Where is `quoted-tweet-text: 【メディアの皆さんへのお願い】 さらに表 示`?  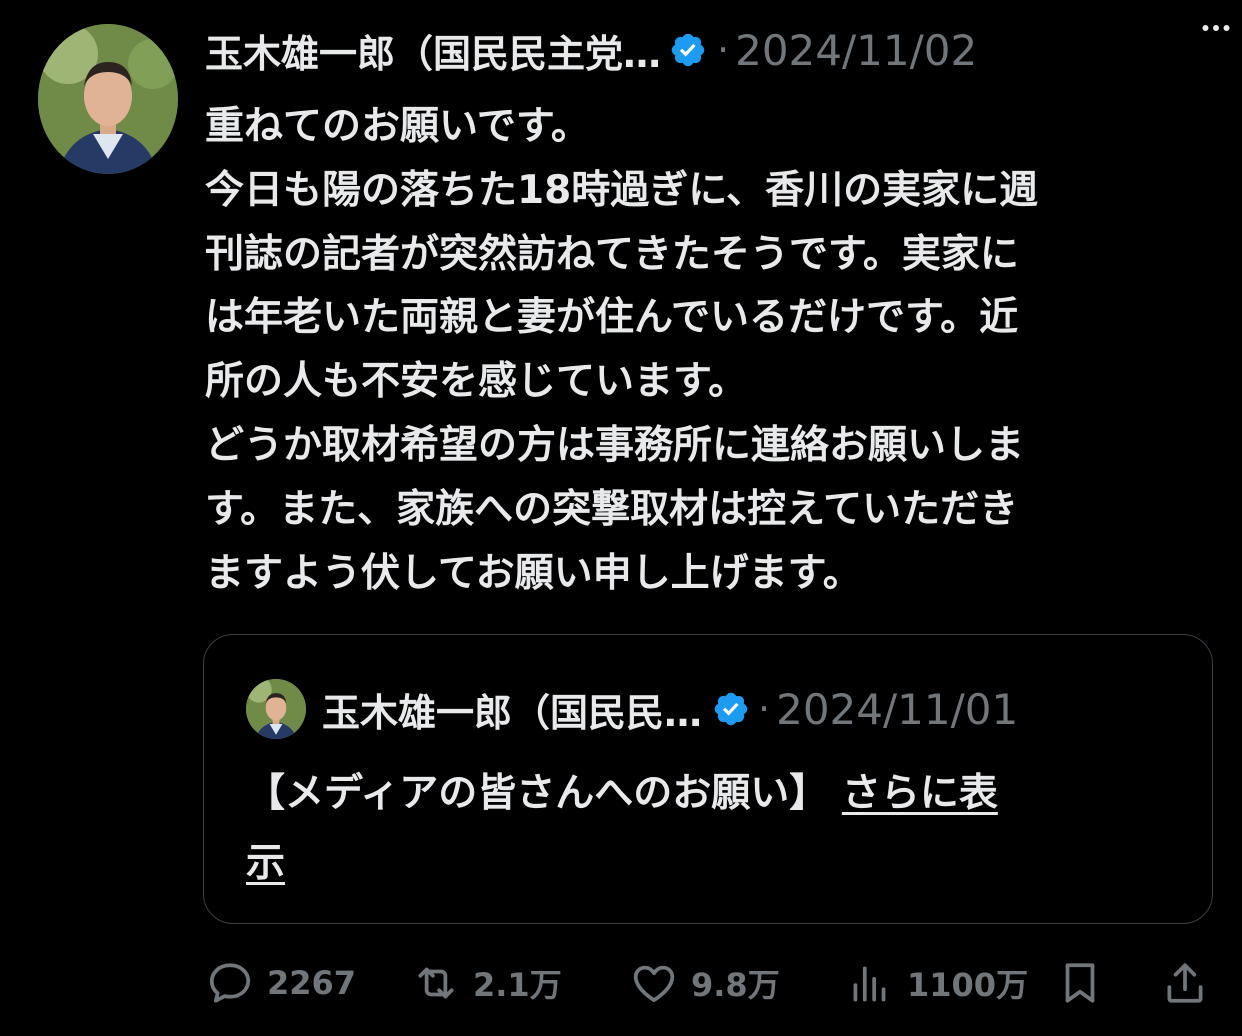
quoted-tweet-text: 【メディアの皆さんへのお願い】 さらに表 示 is located at coordinates (711, 829).